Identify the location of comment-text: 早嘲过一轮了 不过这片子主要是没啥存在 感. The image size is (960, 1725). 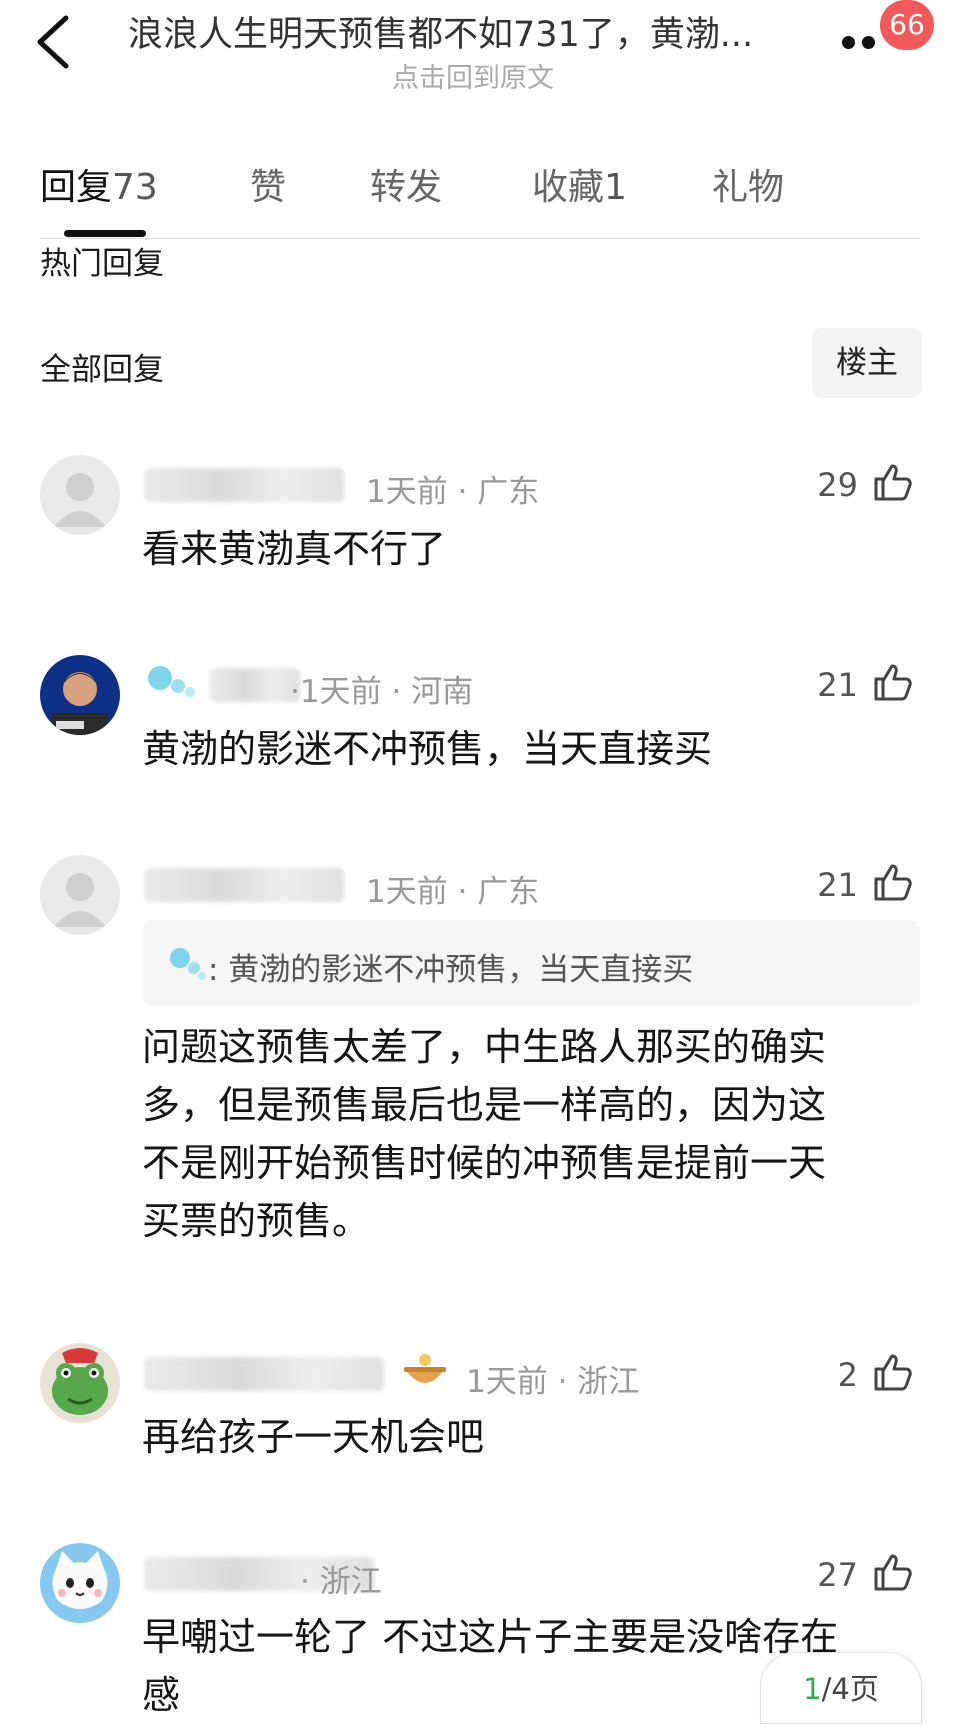
(490, 1666).